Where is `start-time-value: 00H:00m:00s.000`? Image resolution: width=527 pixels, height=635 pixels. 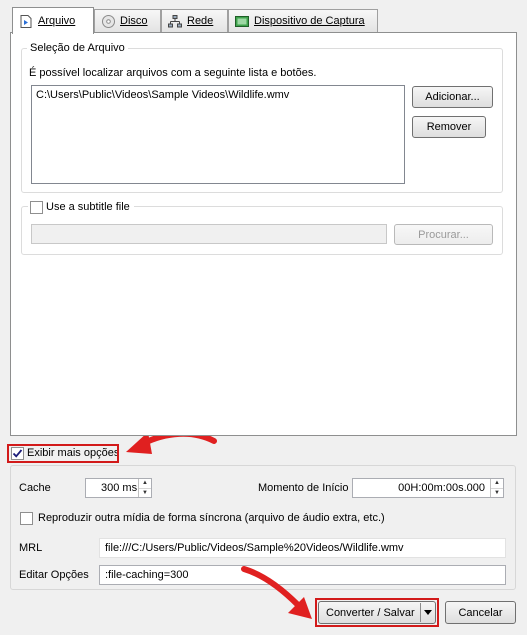 start-time-value: 00H:00m:00s.000 is located at coordinates (441, 488).